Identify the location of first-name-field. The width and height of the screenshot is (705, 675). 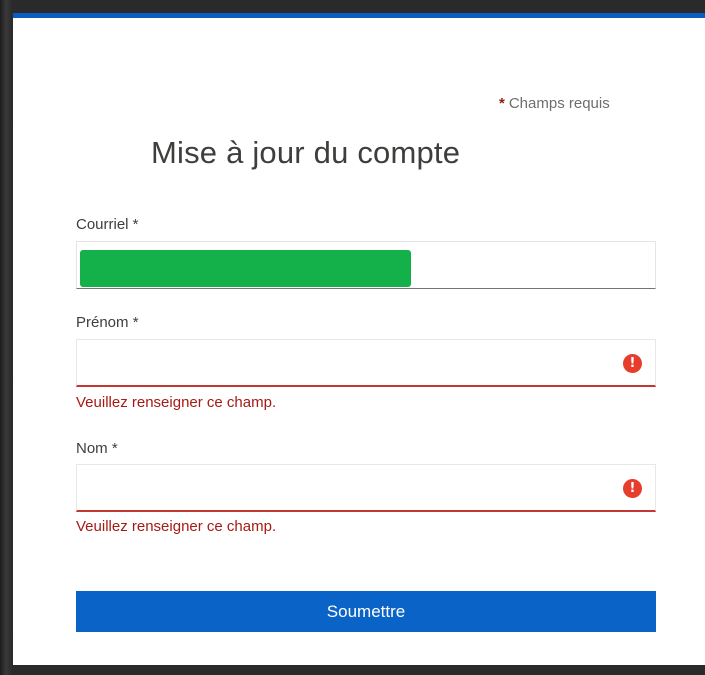
(366, 363).